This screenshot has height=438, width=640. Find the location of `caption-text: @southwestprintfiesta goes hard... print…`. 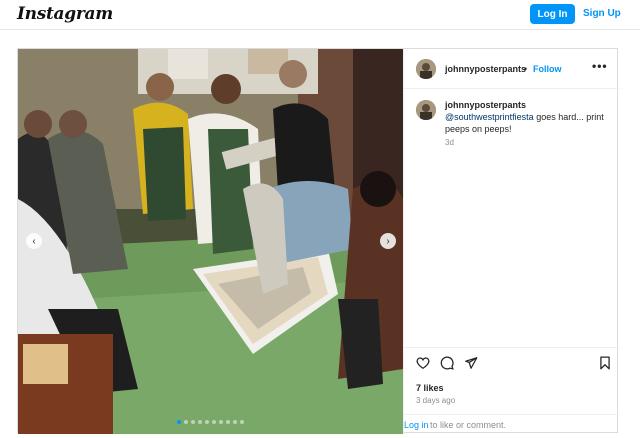

caption-text: @southwestprintfiesta goes hard... print… is located at coordinates (527, 123).